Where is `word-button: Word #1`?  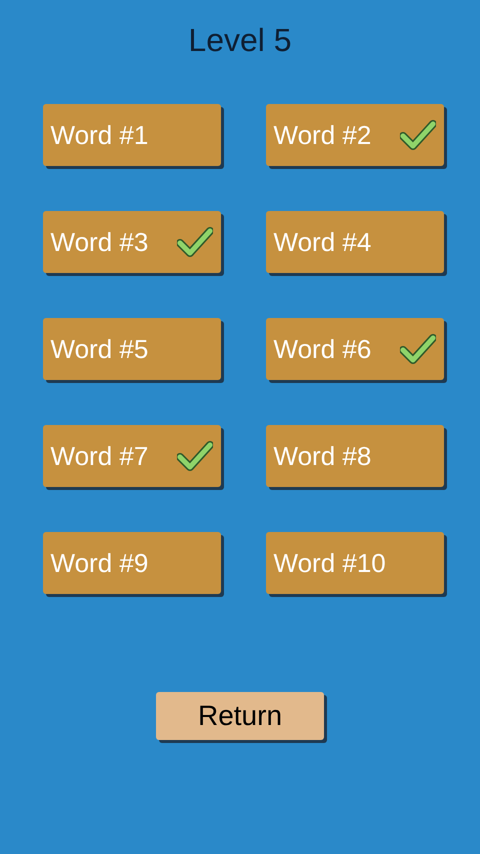
word-button: Word #1 is located at coordinates (131, 135).